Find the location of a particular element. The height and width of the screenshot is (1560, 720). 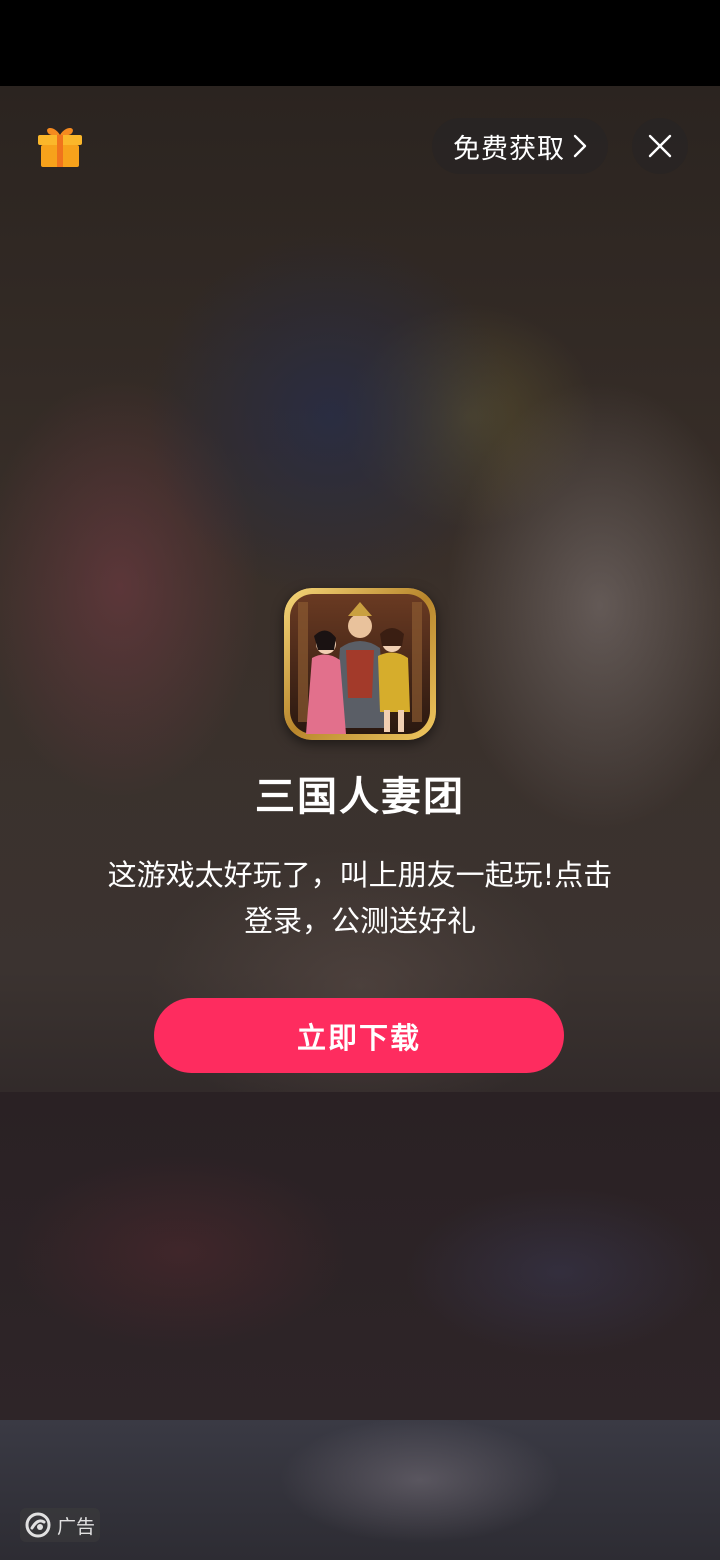

close-button is located at coordinates (660, 146).